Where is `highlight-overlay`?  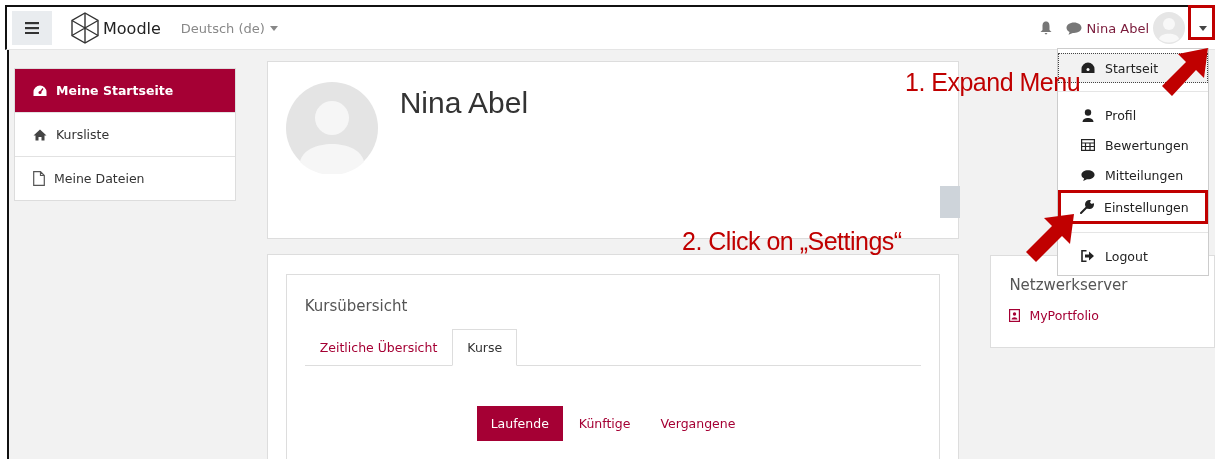 highlight-overlay is located at coordinates (1201, 22).